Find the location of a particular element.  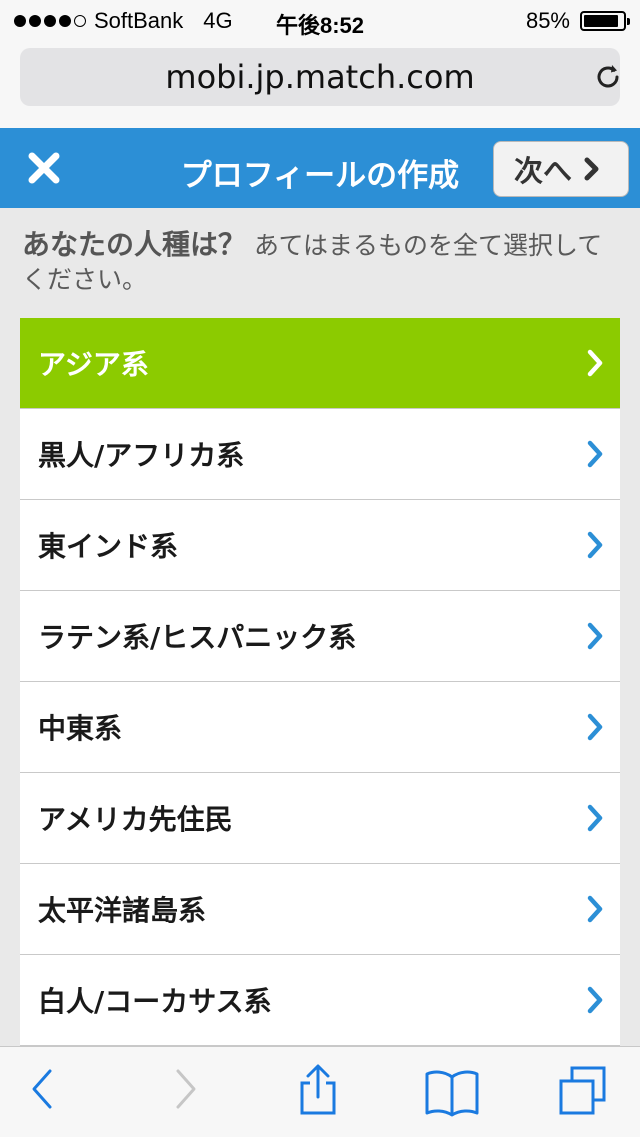

option-item: 東インド系 is located at coordinates (320, 545).